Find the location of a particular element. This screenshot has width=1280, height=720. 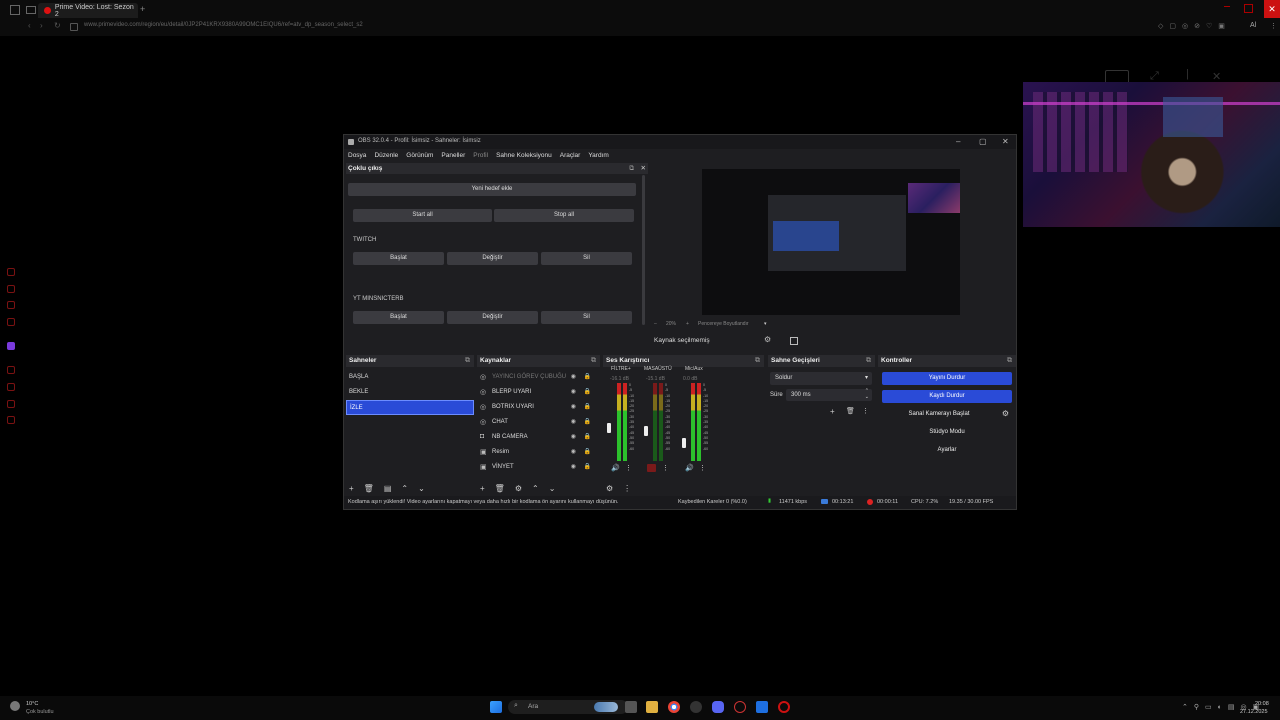

dock-close-icon: ✕ is located at coordinates (643, 168).